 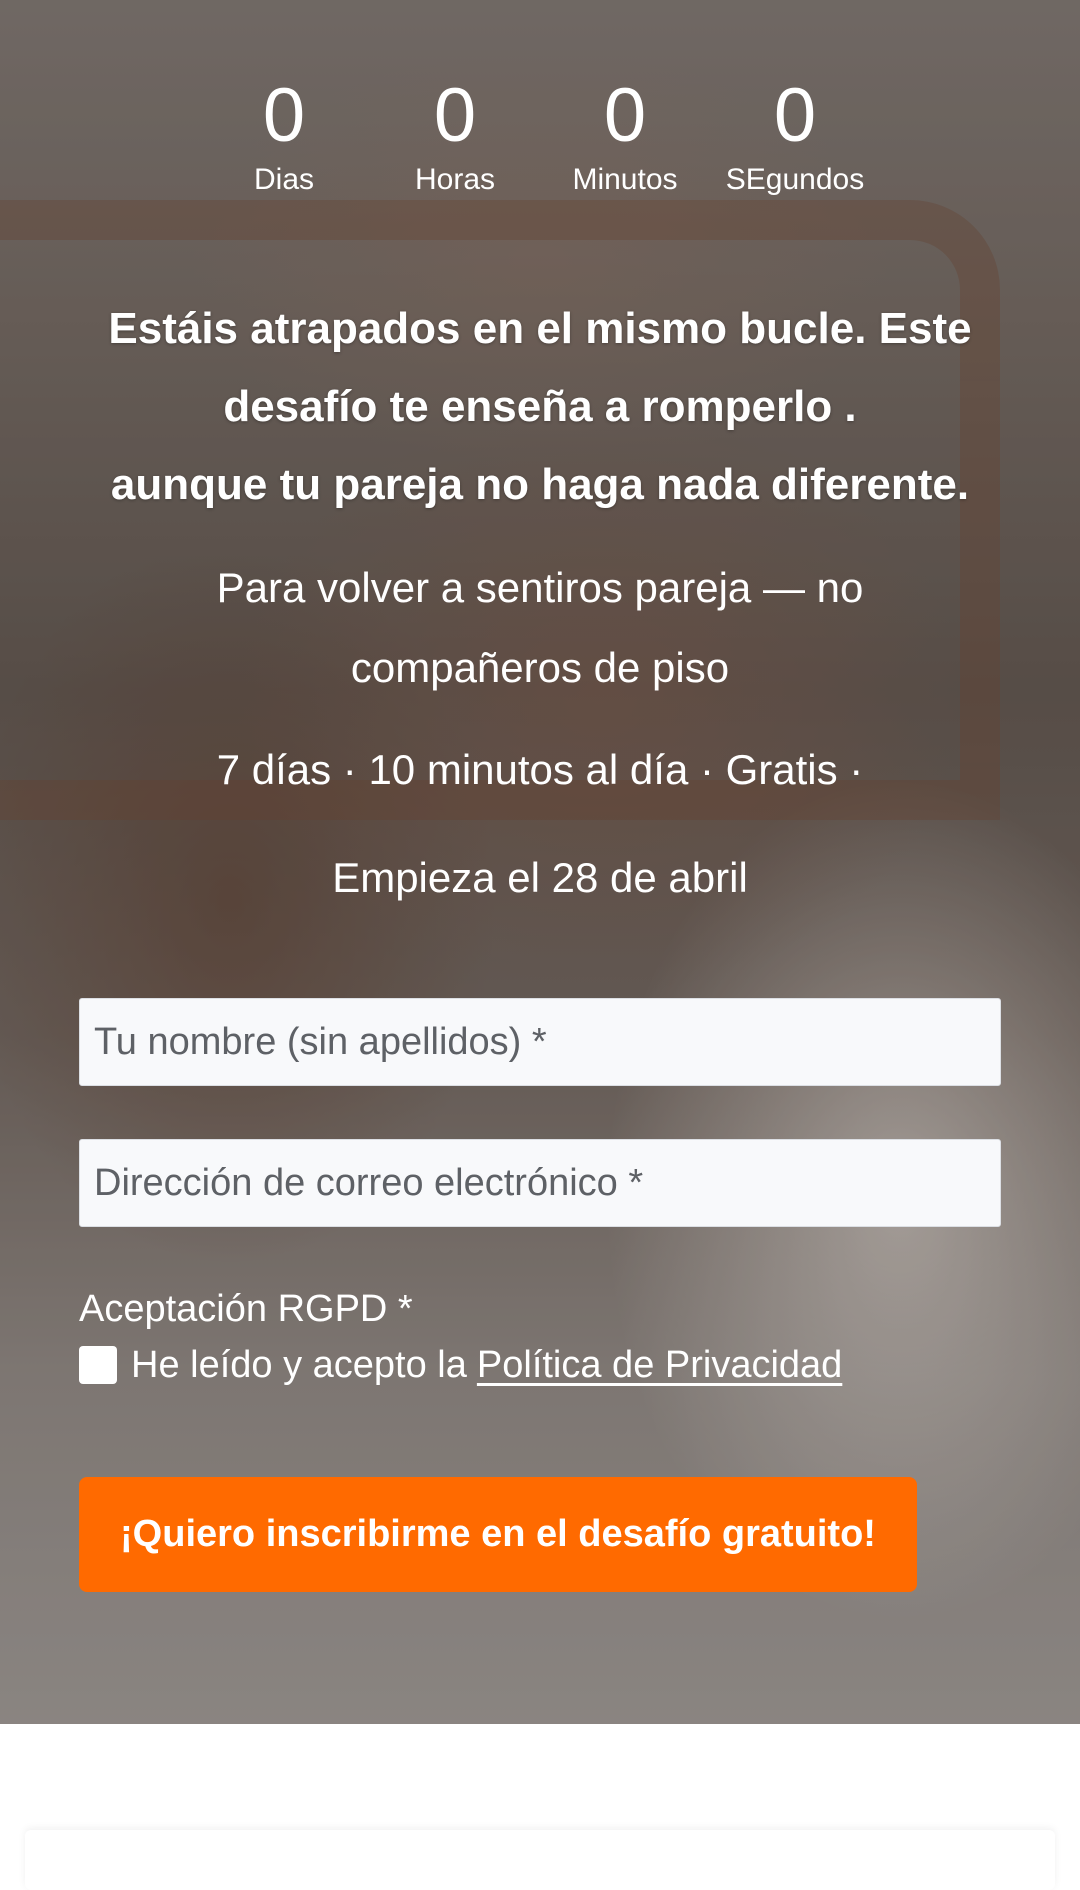 I want to click on countdown-hours-label: Horas, so click(x=455, y=179).